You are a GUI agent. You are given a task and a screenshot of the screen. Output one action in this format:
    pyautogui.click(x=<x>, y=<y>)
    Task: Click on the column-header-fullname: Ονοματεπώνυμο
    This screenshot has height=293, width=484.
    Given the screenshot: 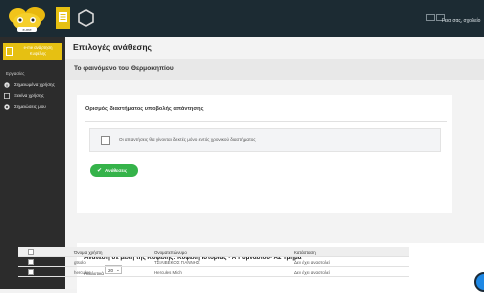 What is the action you would take?
    pyautogui.click(x=170, y=252)
    